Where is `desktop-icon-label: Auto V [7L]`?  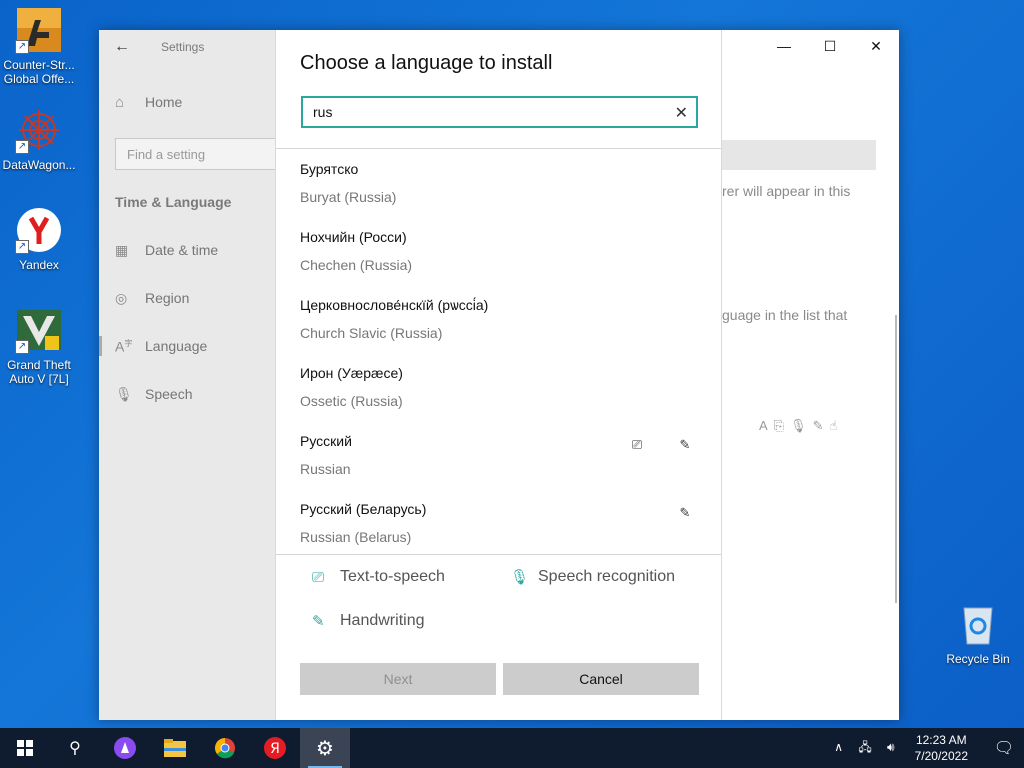 desktop-icon-label: Auto V [7L] is located at coordinates (39, 379).